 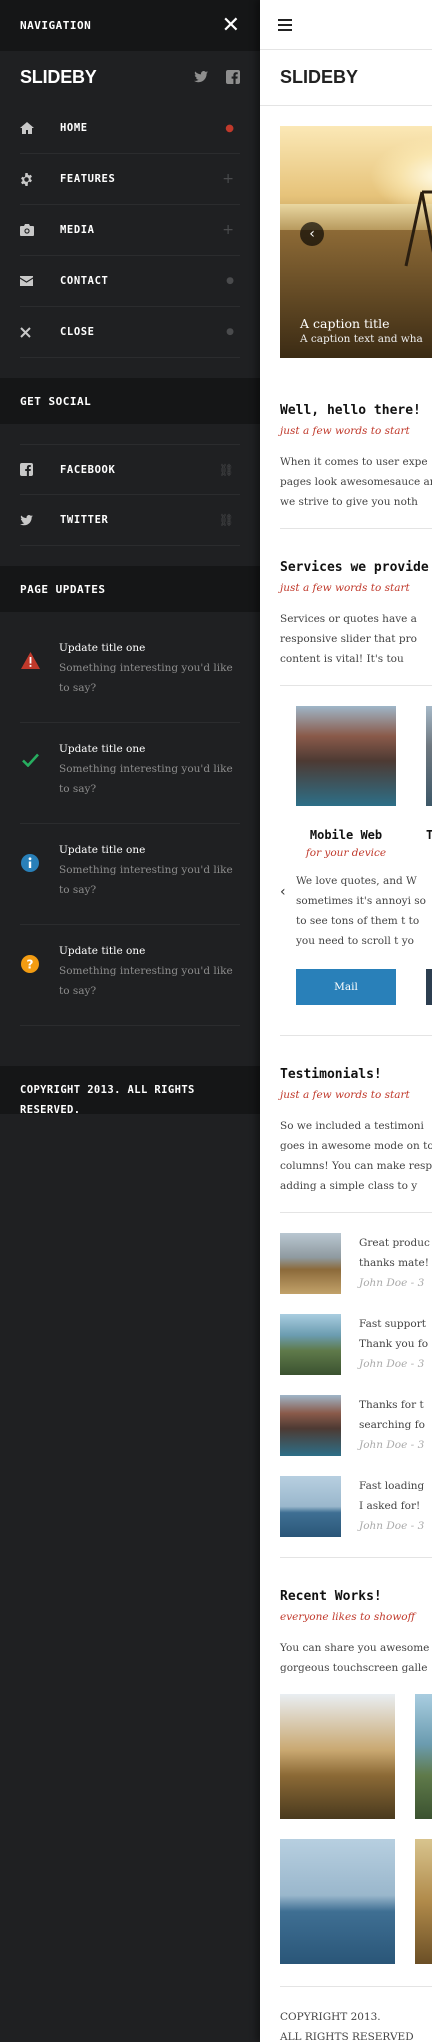 I want to click on link-icon: ⛓, so click(x=226, y=469).